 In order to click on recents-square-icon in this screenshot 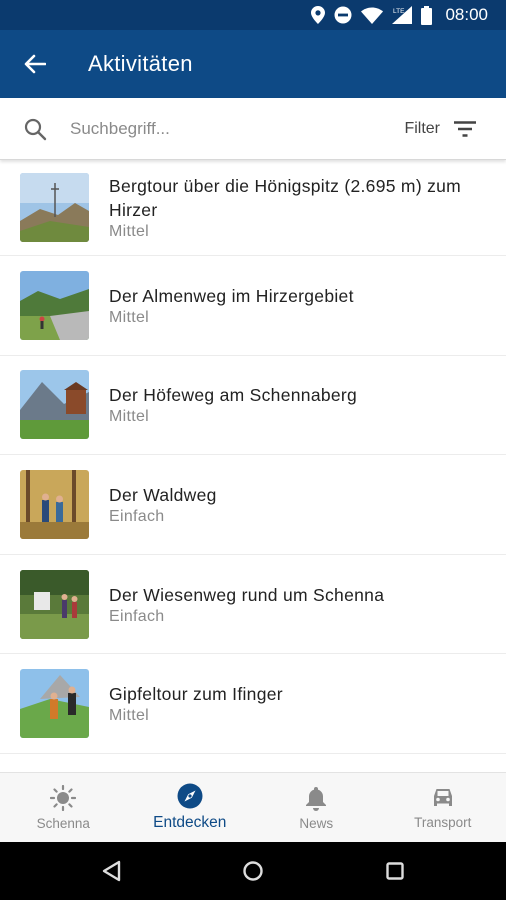, I will do `click(395, 871)`.